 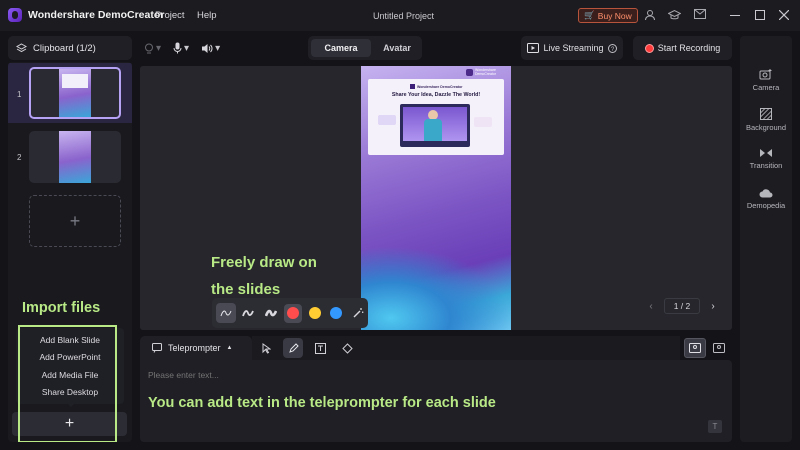 I want to click on text-format-icon: T, so click(x=715, y=426).